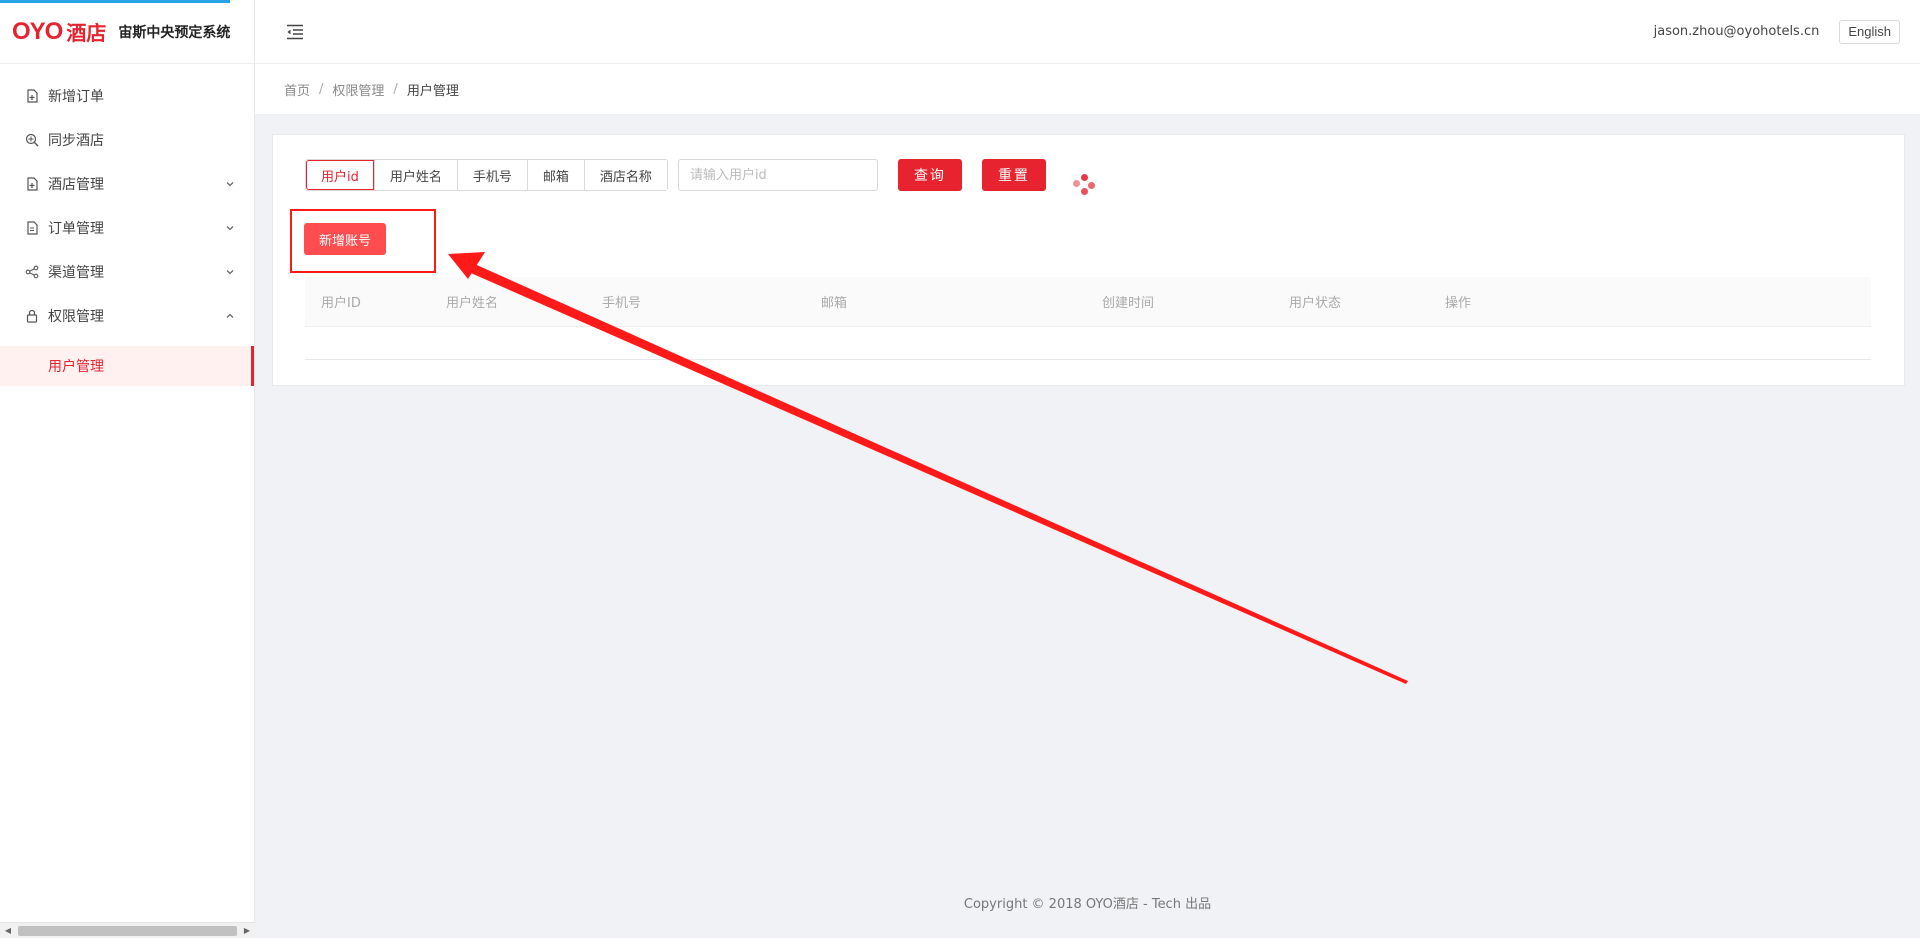 The image size is (1920, 938). I want to click on menu-fold-icon, so click(295, 32).